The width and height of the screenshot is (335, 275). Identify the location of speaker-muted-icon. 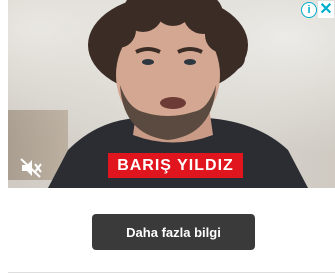
(32, 168).